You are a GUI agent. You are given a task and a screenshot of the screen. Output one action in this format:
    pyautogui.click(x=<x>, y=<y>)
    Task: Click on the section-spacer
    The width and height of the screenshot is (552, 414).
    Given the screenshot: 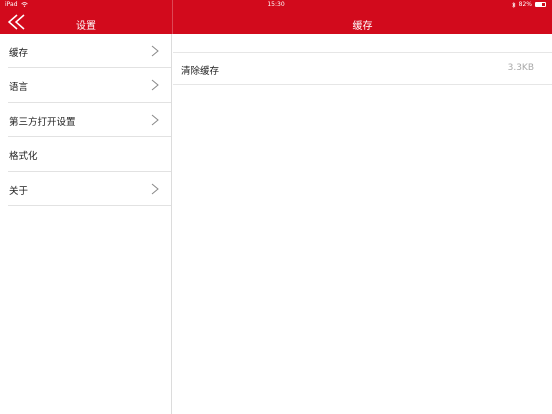 What is the action you would take?
    pyautogui.click(x=362, y=43)
    